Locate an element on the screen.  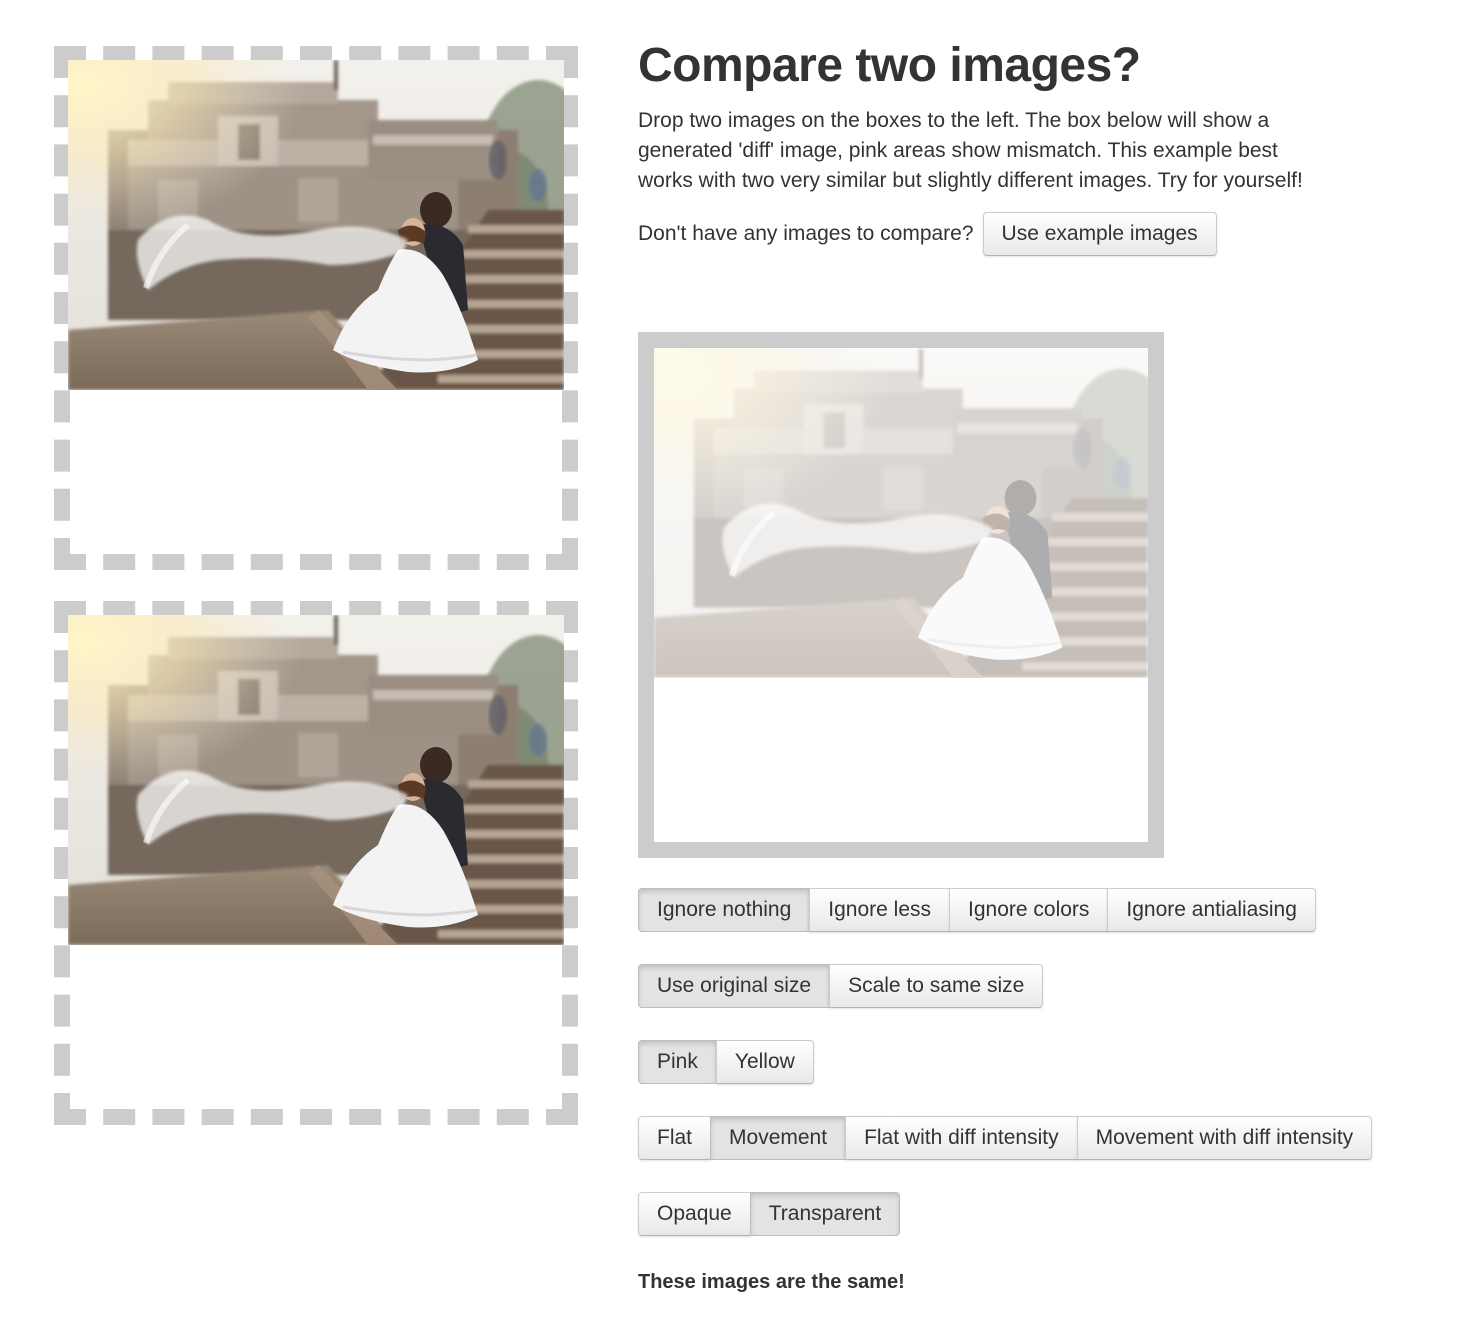
scaling-options-group: Use original size Scale to same size is located at coordinates (841, 986).